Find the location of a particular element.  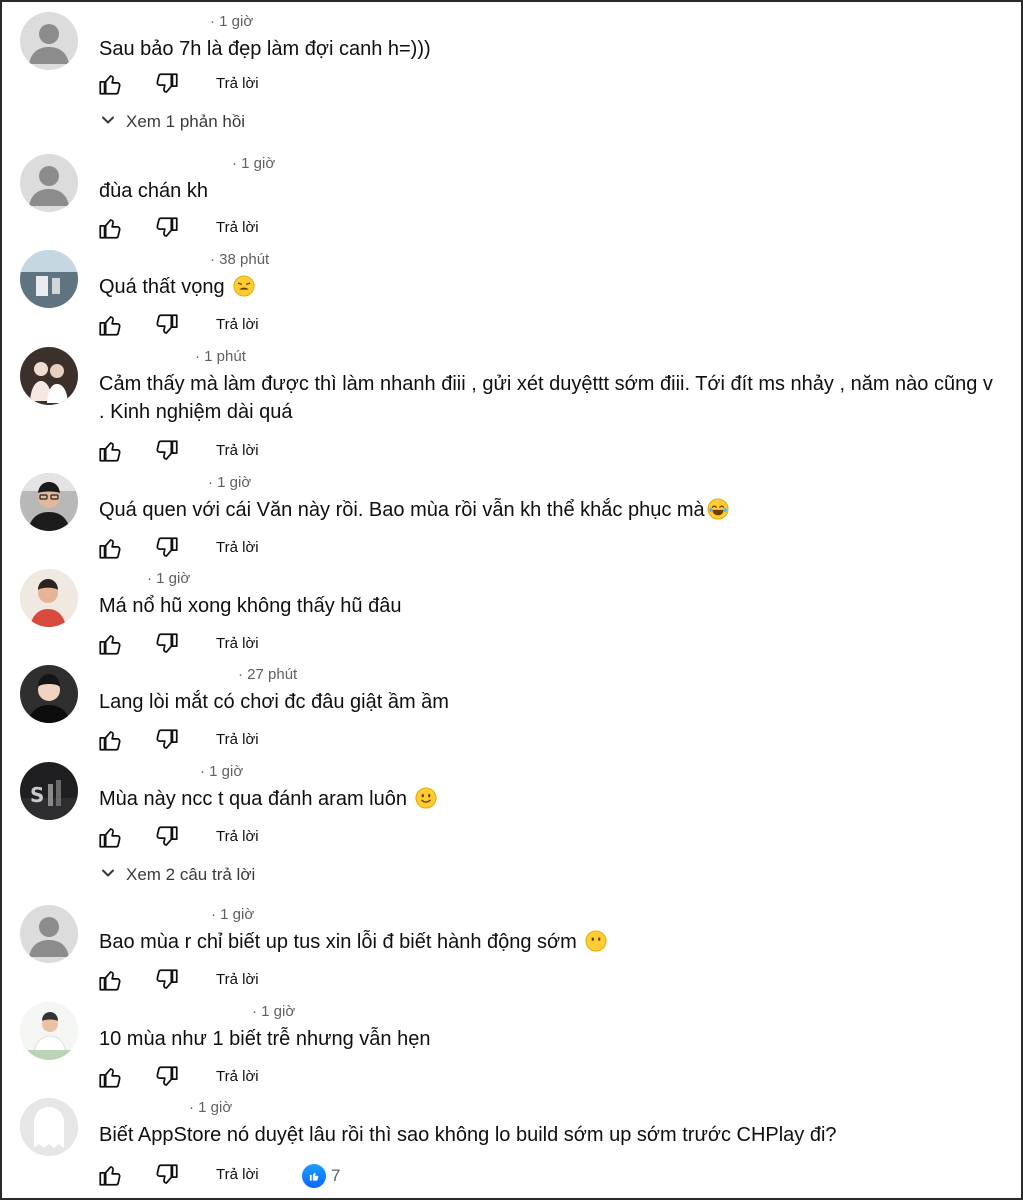

view-replies-button: Xem 2 câu trả lời is located at coordinates (177, 875).